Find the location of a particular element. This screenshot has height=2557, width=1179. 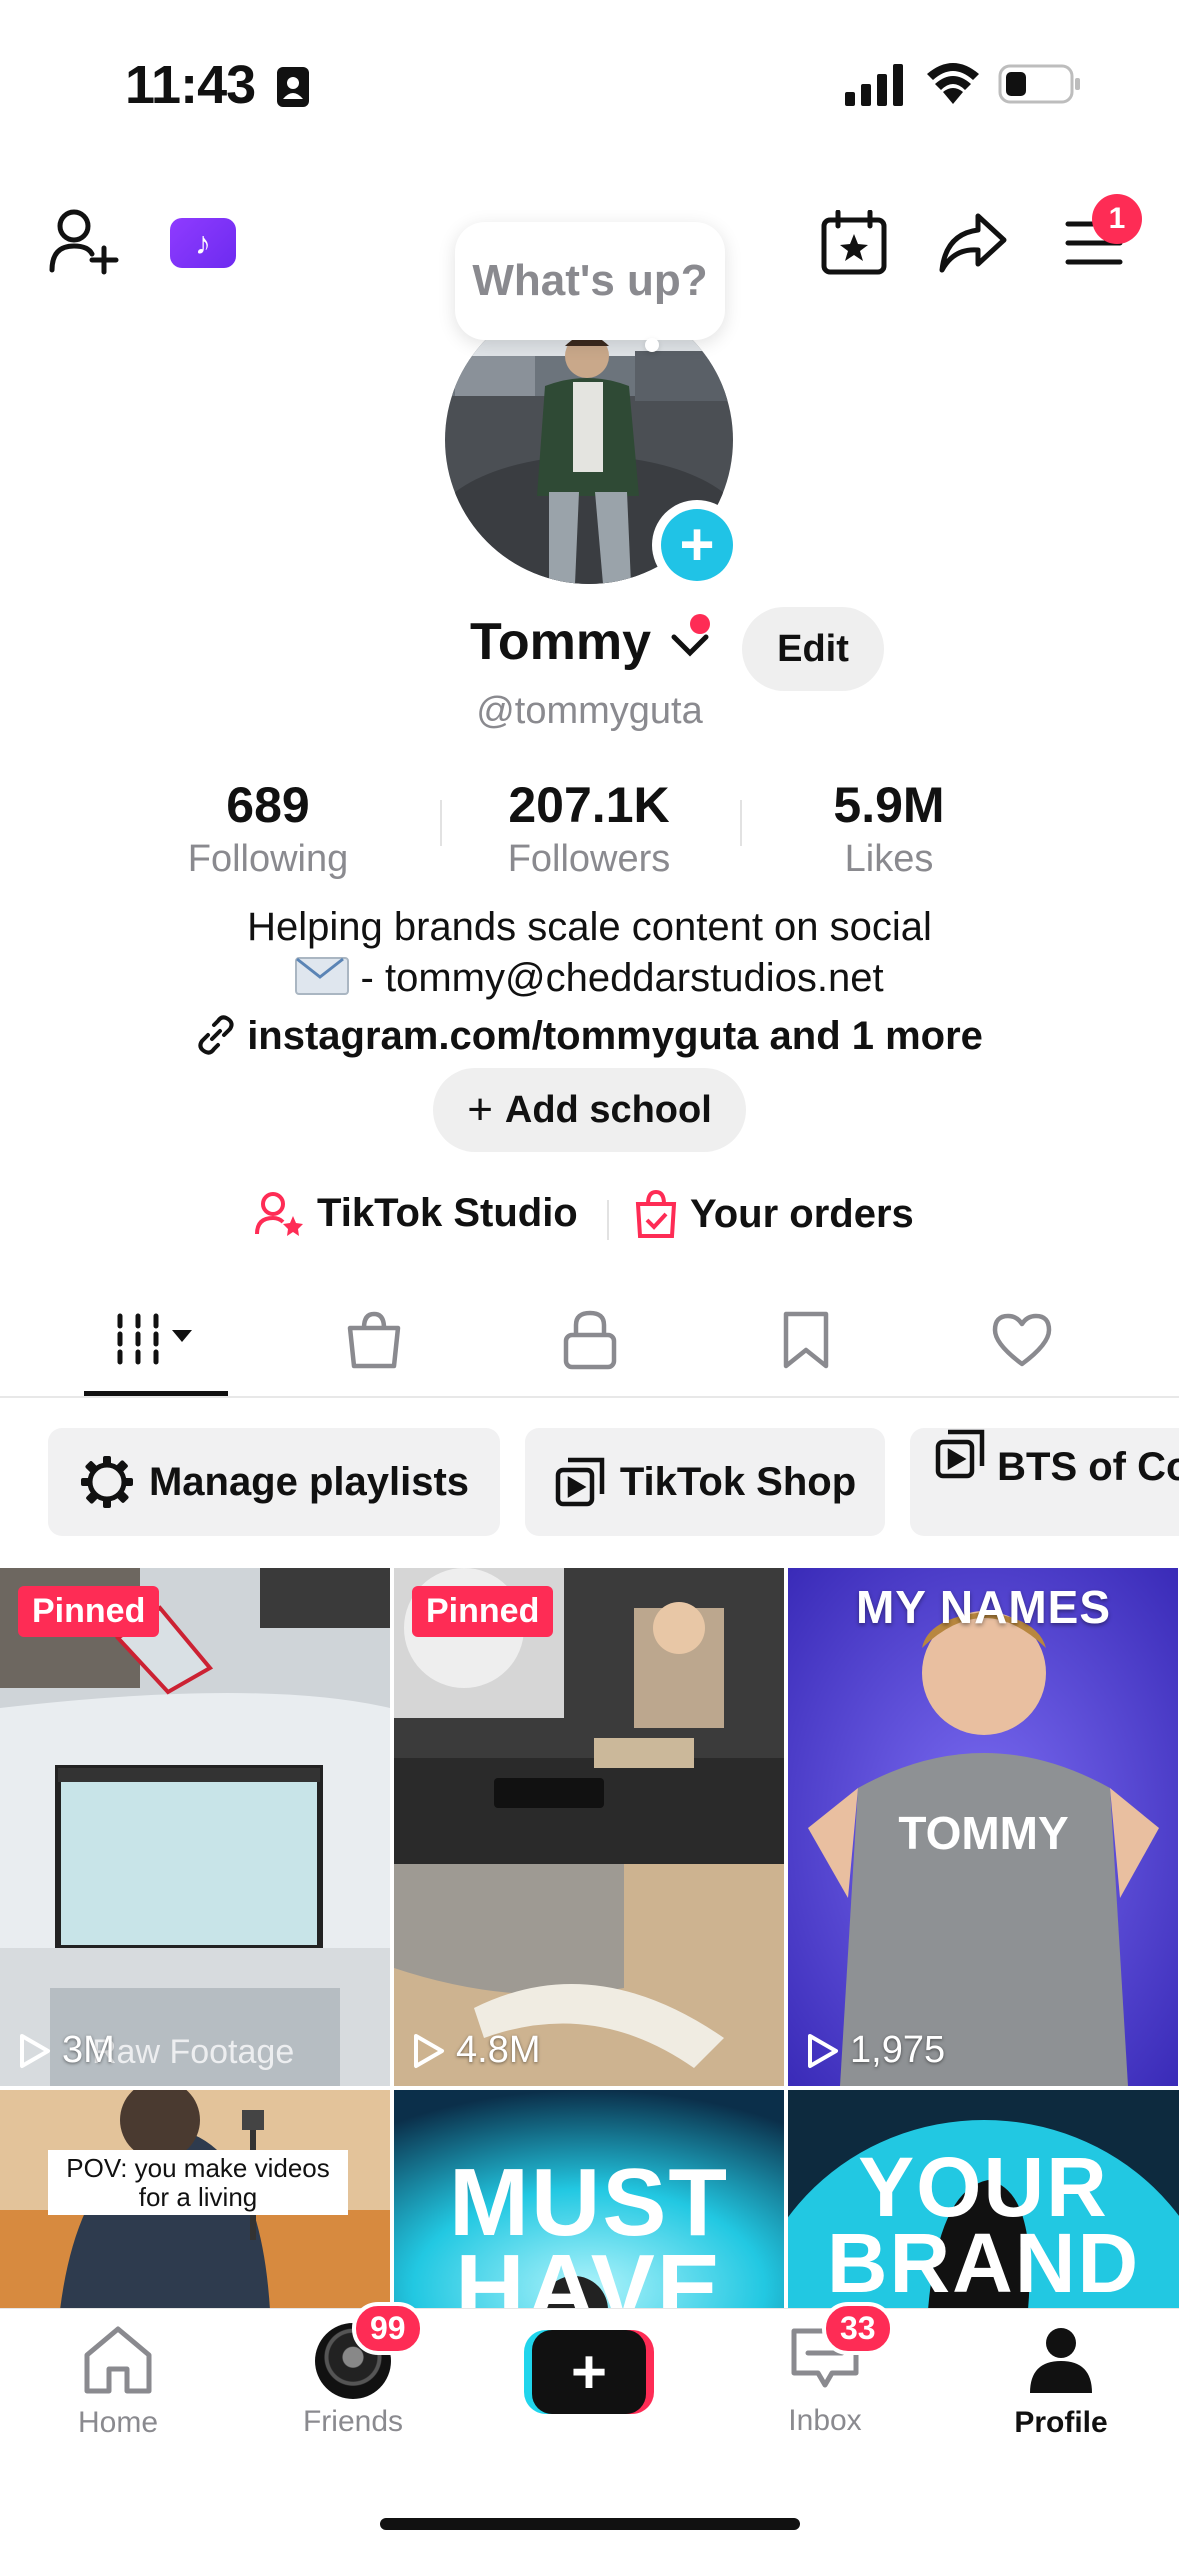

lock-icon is located at coordinates (590, 1340).